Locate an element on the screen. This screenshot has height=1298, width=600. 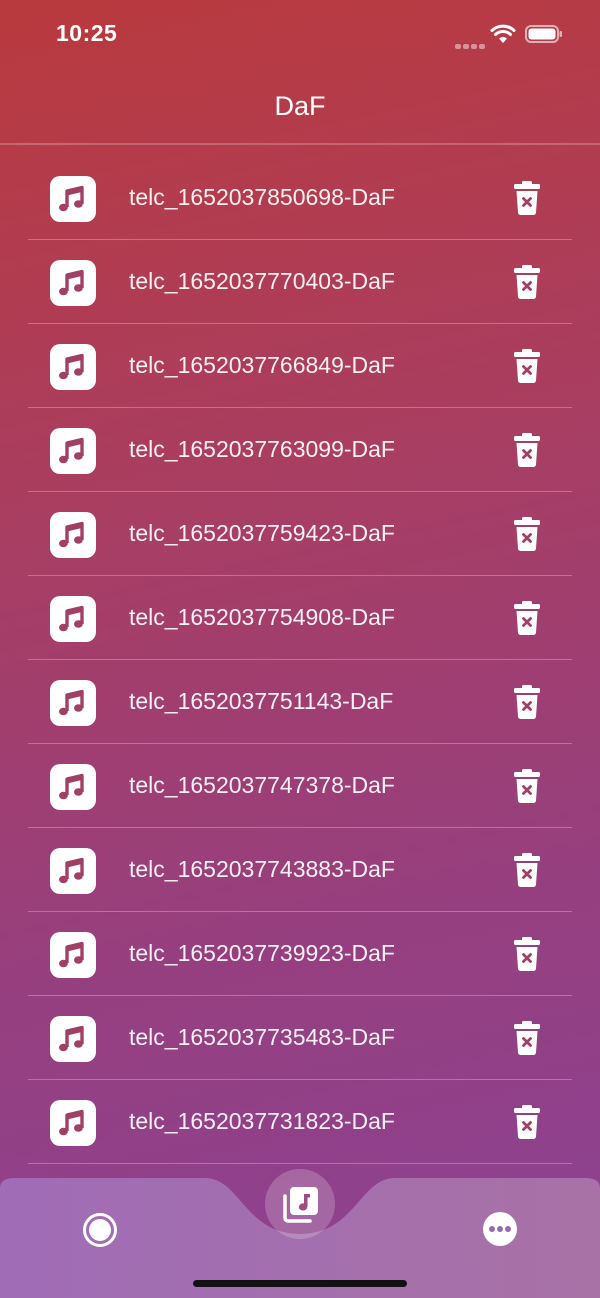
recording-title: telc_1652037754908-DaF is located at coordinates (262, 617).